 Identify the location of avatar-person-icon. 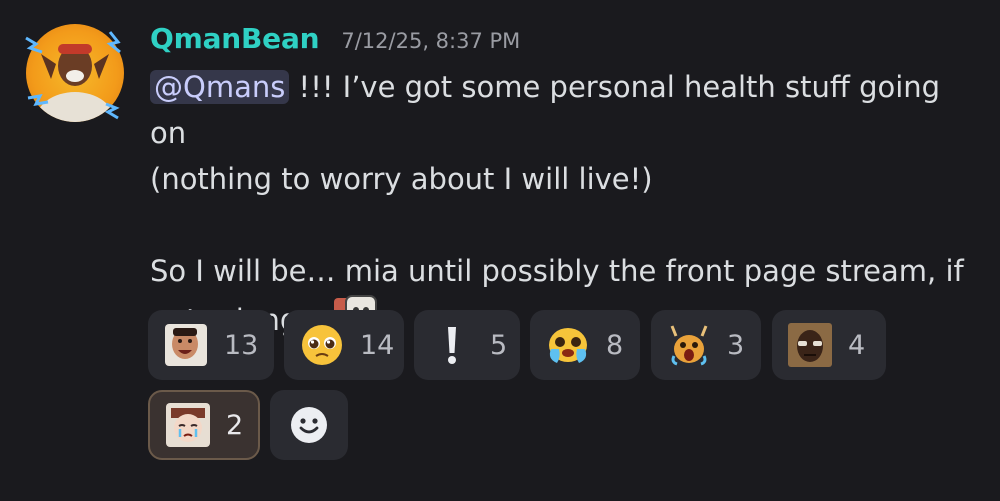
(75, 83).